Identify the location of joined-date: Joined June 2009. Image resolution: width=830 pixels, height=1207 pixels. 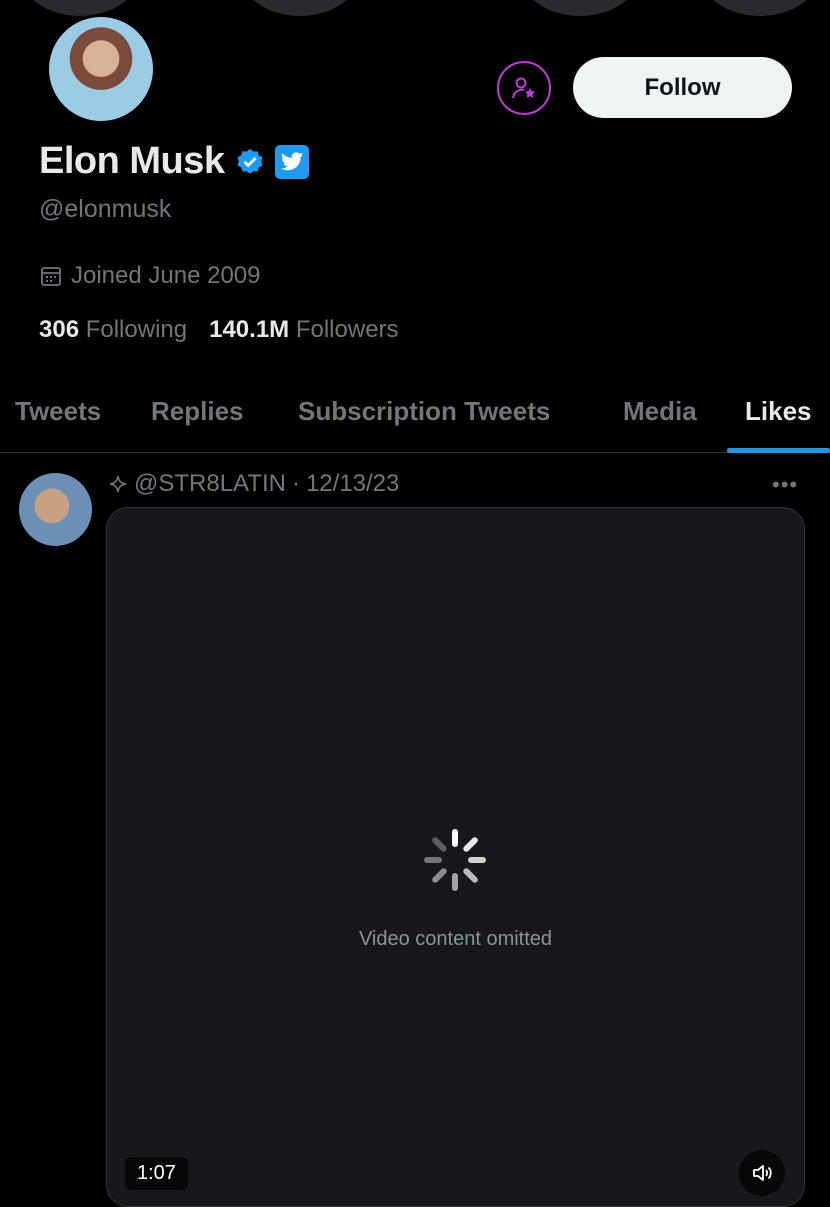
(150, 276).